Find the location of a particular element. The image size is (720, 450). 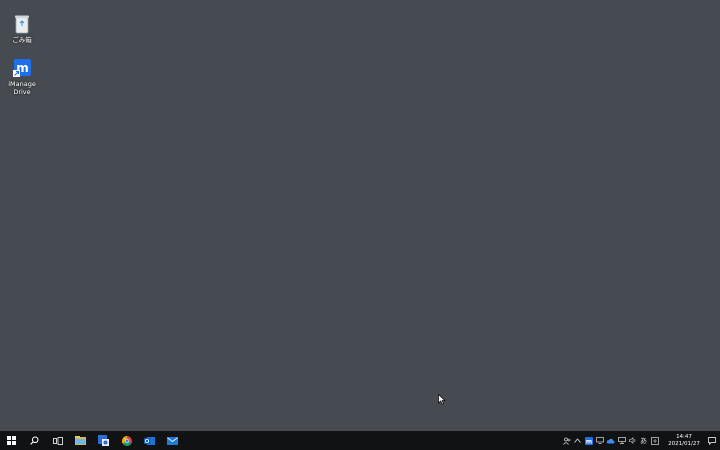

taskbar-outlook is located at coordinates (149, 440).